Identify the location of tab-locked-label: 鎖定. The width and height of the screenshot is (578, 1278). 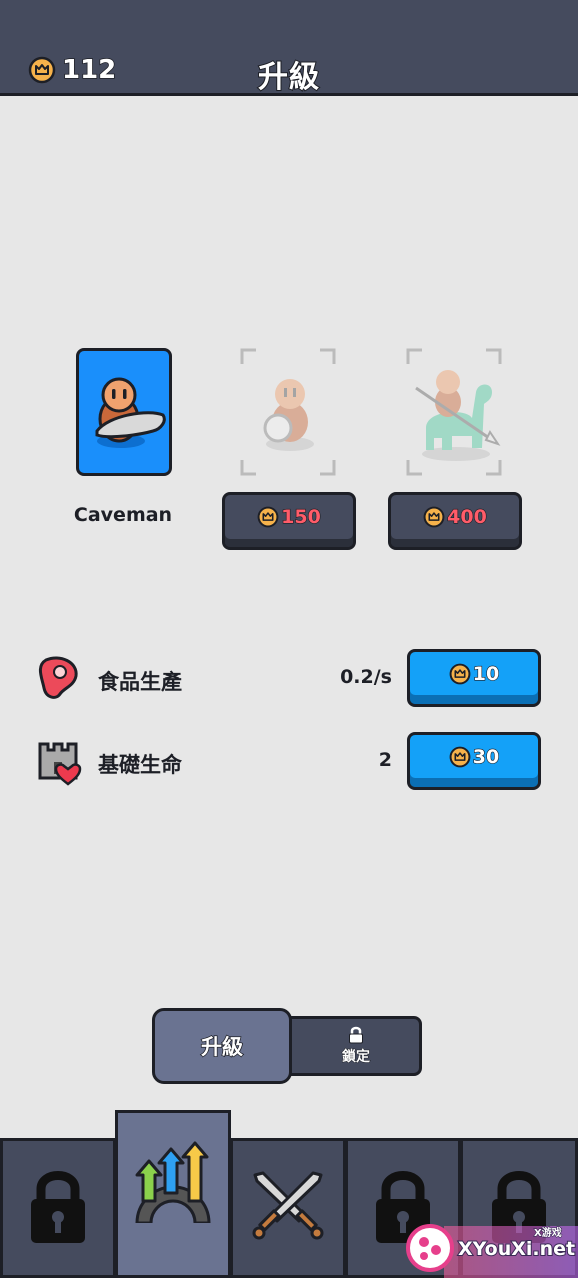
(356, 1057).